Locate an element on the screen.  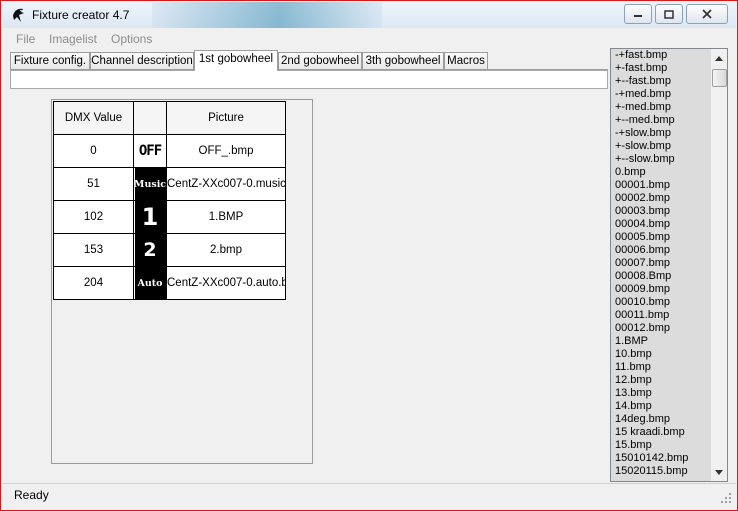
gobo-thumbnail: 2 is located at coordinates (150, 250).